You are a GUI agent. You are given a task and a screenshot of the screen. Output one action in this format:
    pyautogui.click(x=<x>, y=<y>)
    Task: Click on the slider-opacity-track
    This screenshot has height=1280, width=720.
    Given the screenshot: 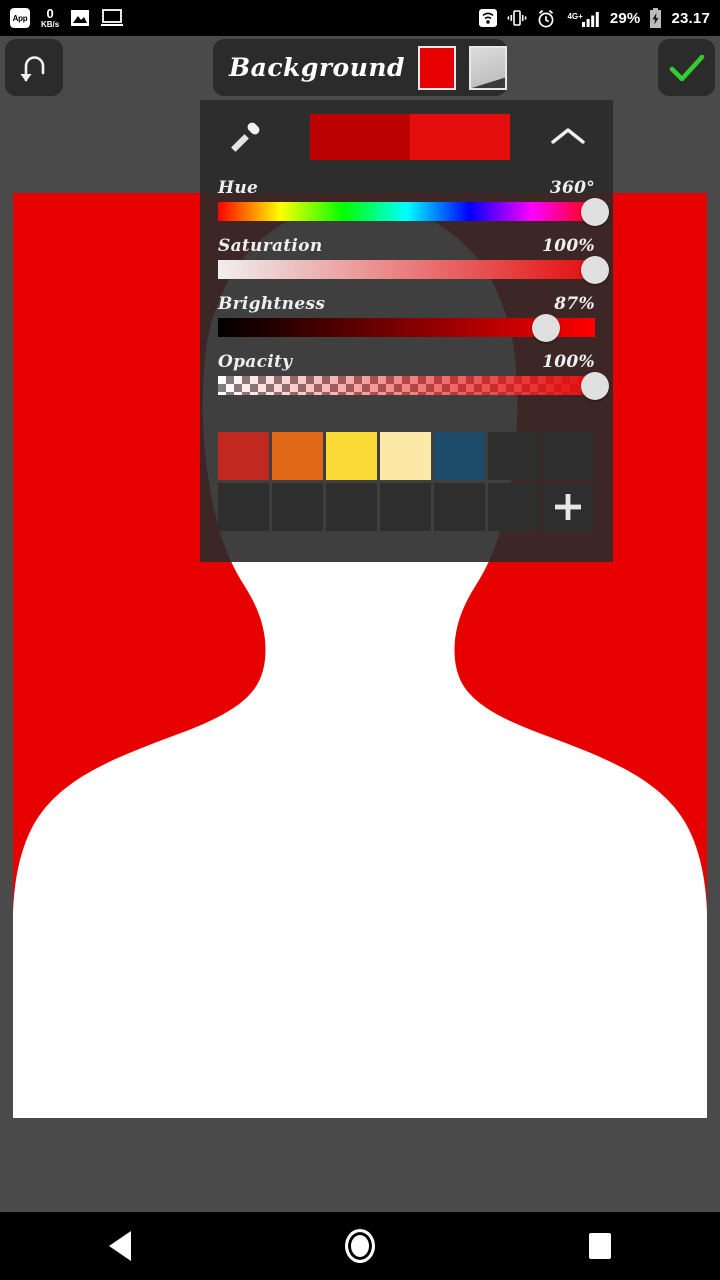 What is the action you would take?
    pyautogui.click(x=413, y=385)
    